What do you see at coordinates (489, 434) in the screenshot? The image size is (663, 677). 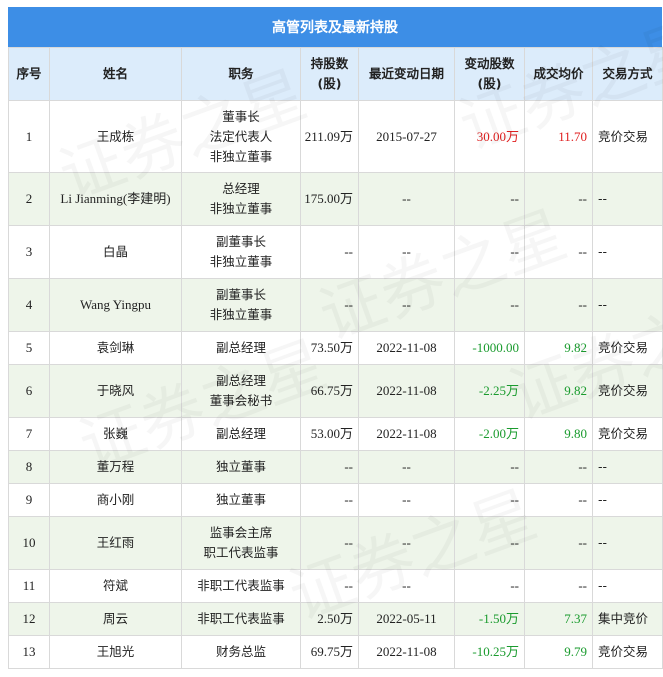 I see `shares-changed: -2.00万` at bounding box center [489, 434].